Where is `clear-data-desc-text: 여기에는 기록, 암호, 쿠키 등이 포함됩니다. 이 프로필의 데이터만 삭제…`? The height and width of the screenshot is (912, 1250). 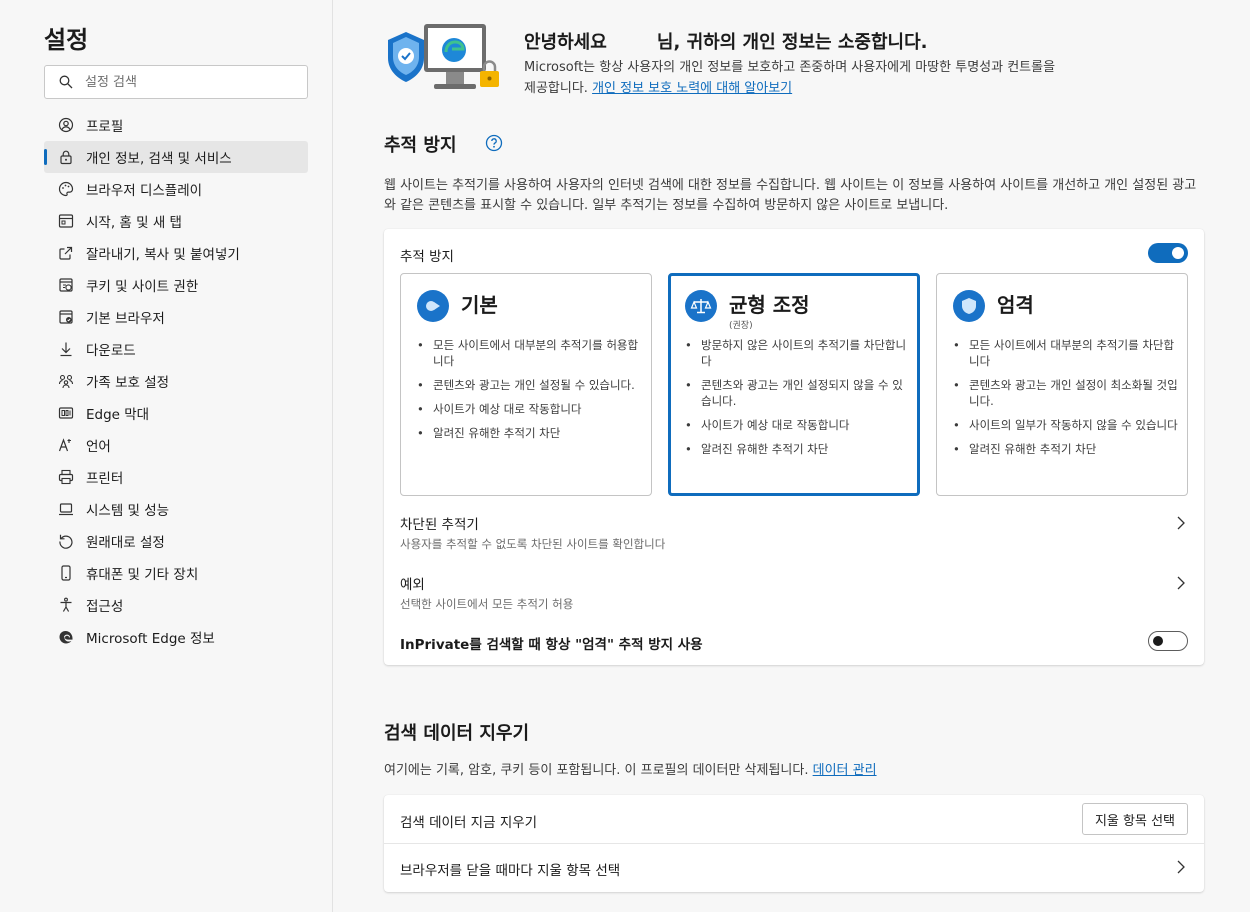
clear-data-desc-text: 여기에는 기록, 암호, 쿠키 등이 포함됩니다. 이 프로필의 데이터만 삭제… is located at coordinates (596, 770).